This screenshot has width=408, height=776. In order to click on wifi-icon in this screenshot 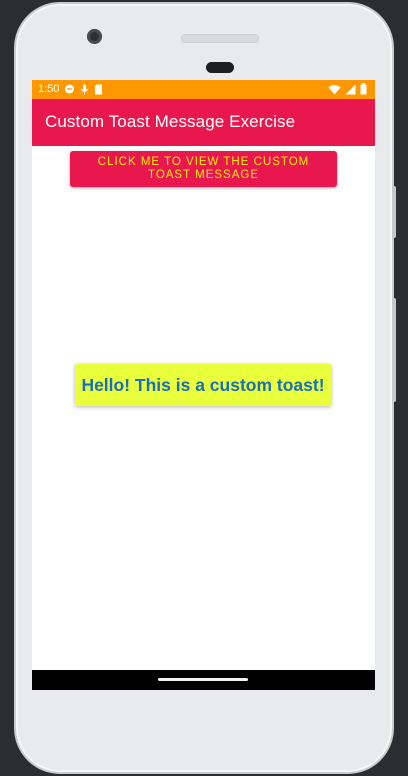, I will do `click(334, 89)`.